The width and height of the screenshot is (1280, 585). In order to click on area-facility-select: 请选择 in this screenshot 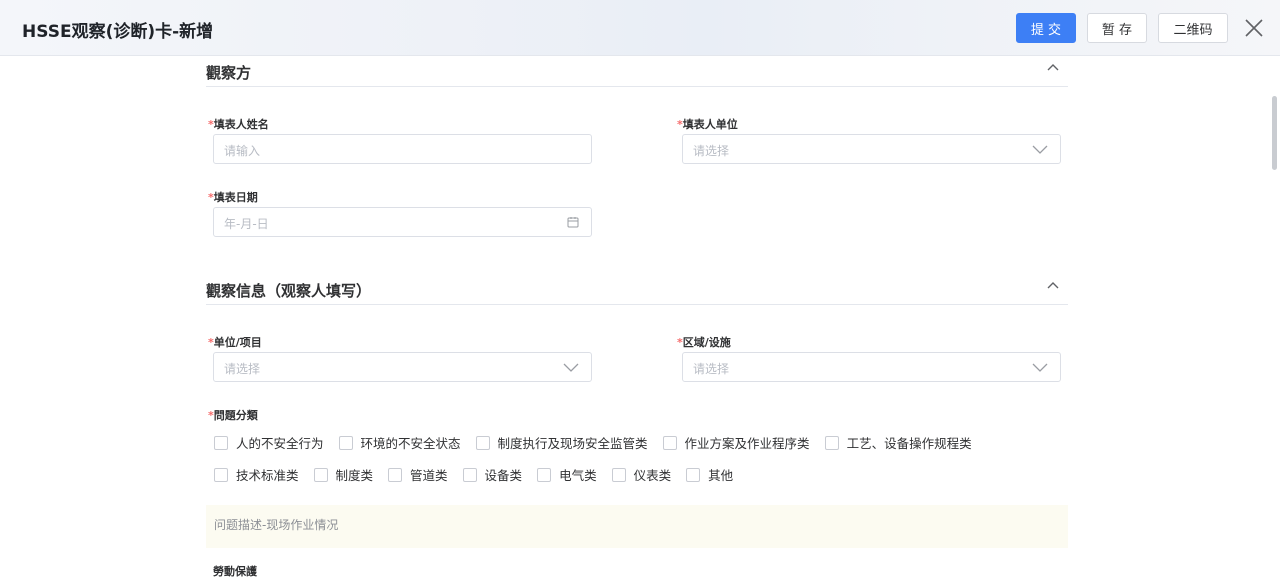, I will do `click(871, 367)`.